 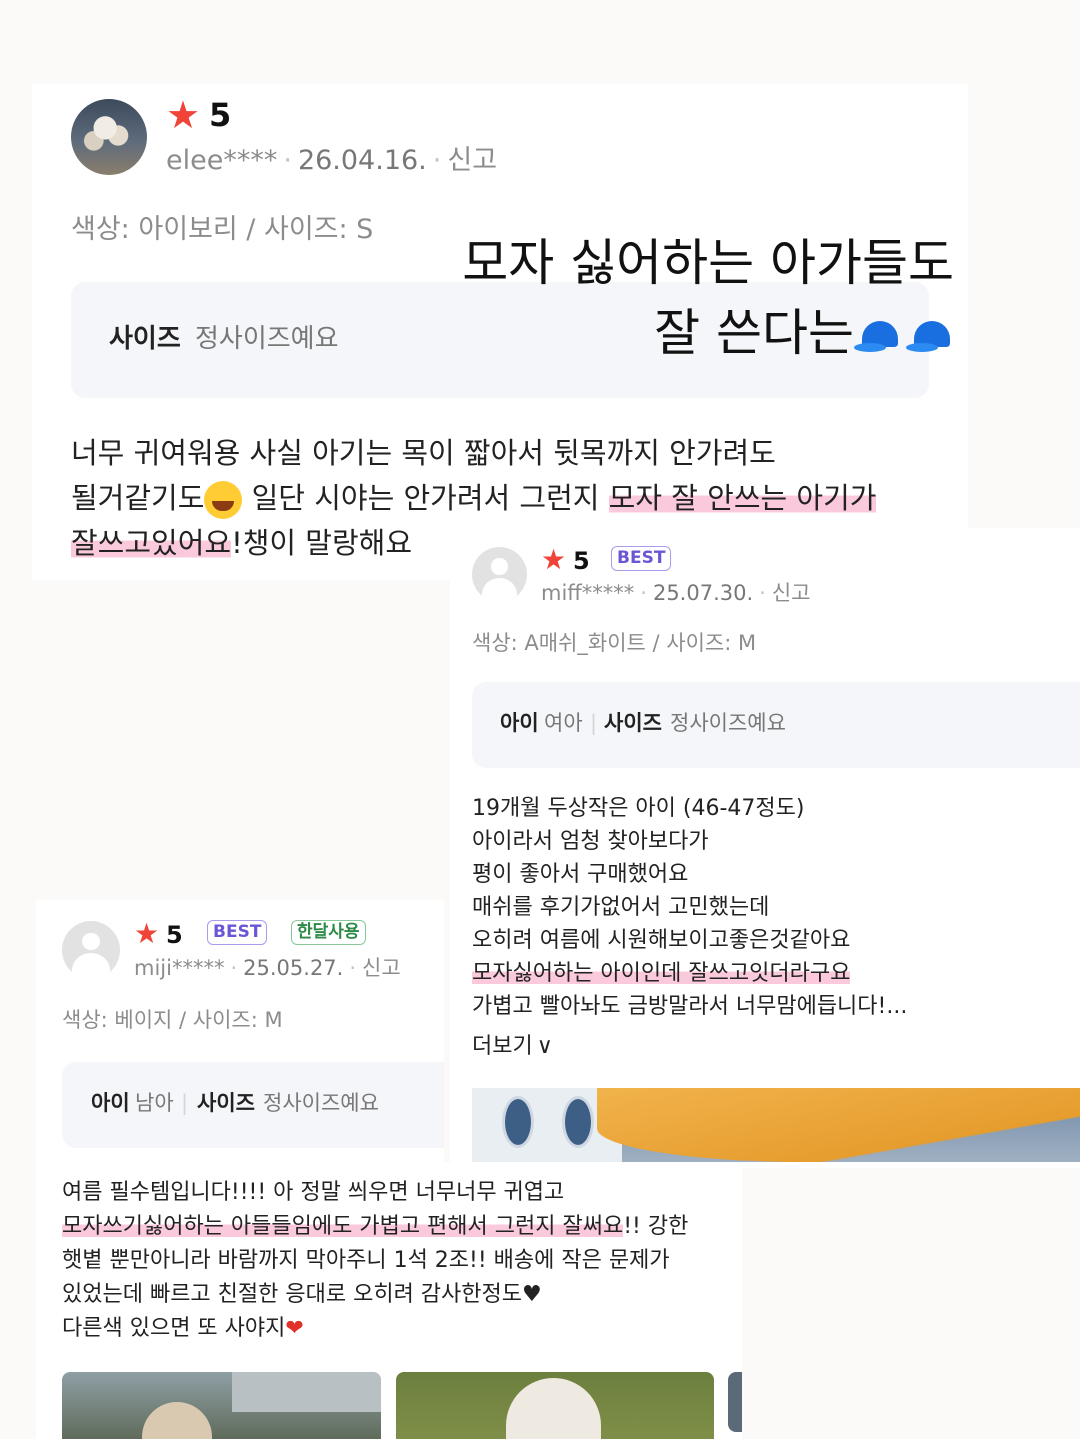 I want to click on option-info: 색상: A매쉬_화이트 / 사이즈: M, so click(x=614, y=643).